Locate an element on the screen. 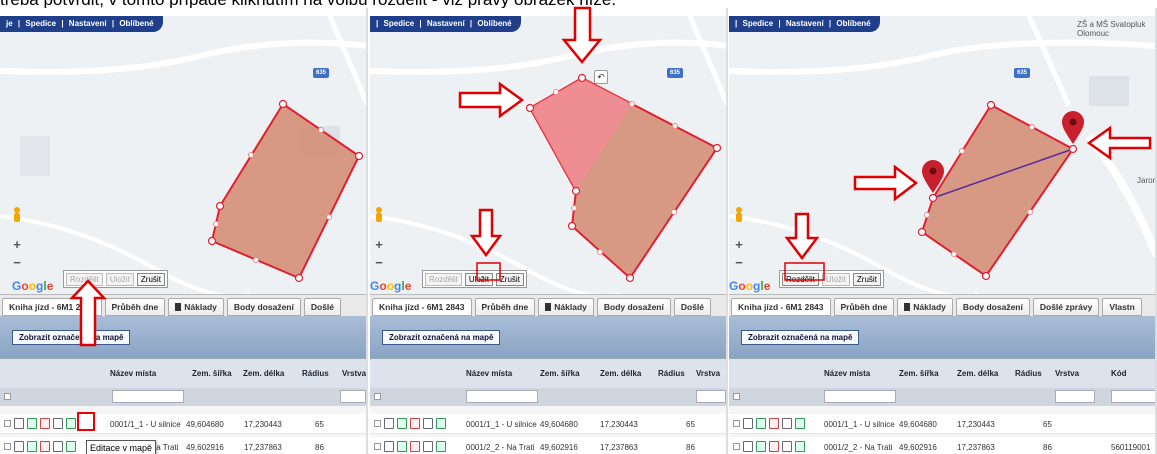 The height and width of the screenshot is (454, 1157). tab-vlastni: Vlastn is located at coordinates (1122, 307).